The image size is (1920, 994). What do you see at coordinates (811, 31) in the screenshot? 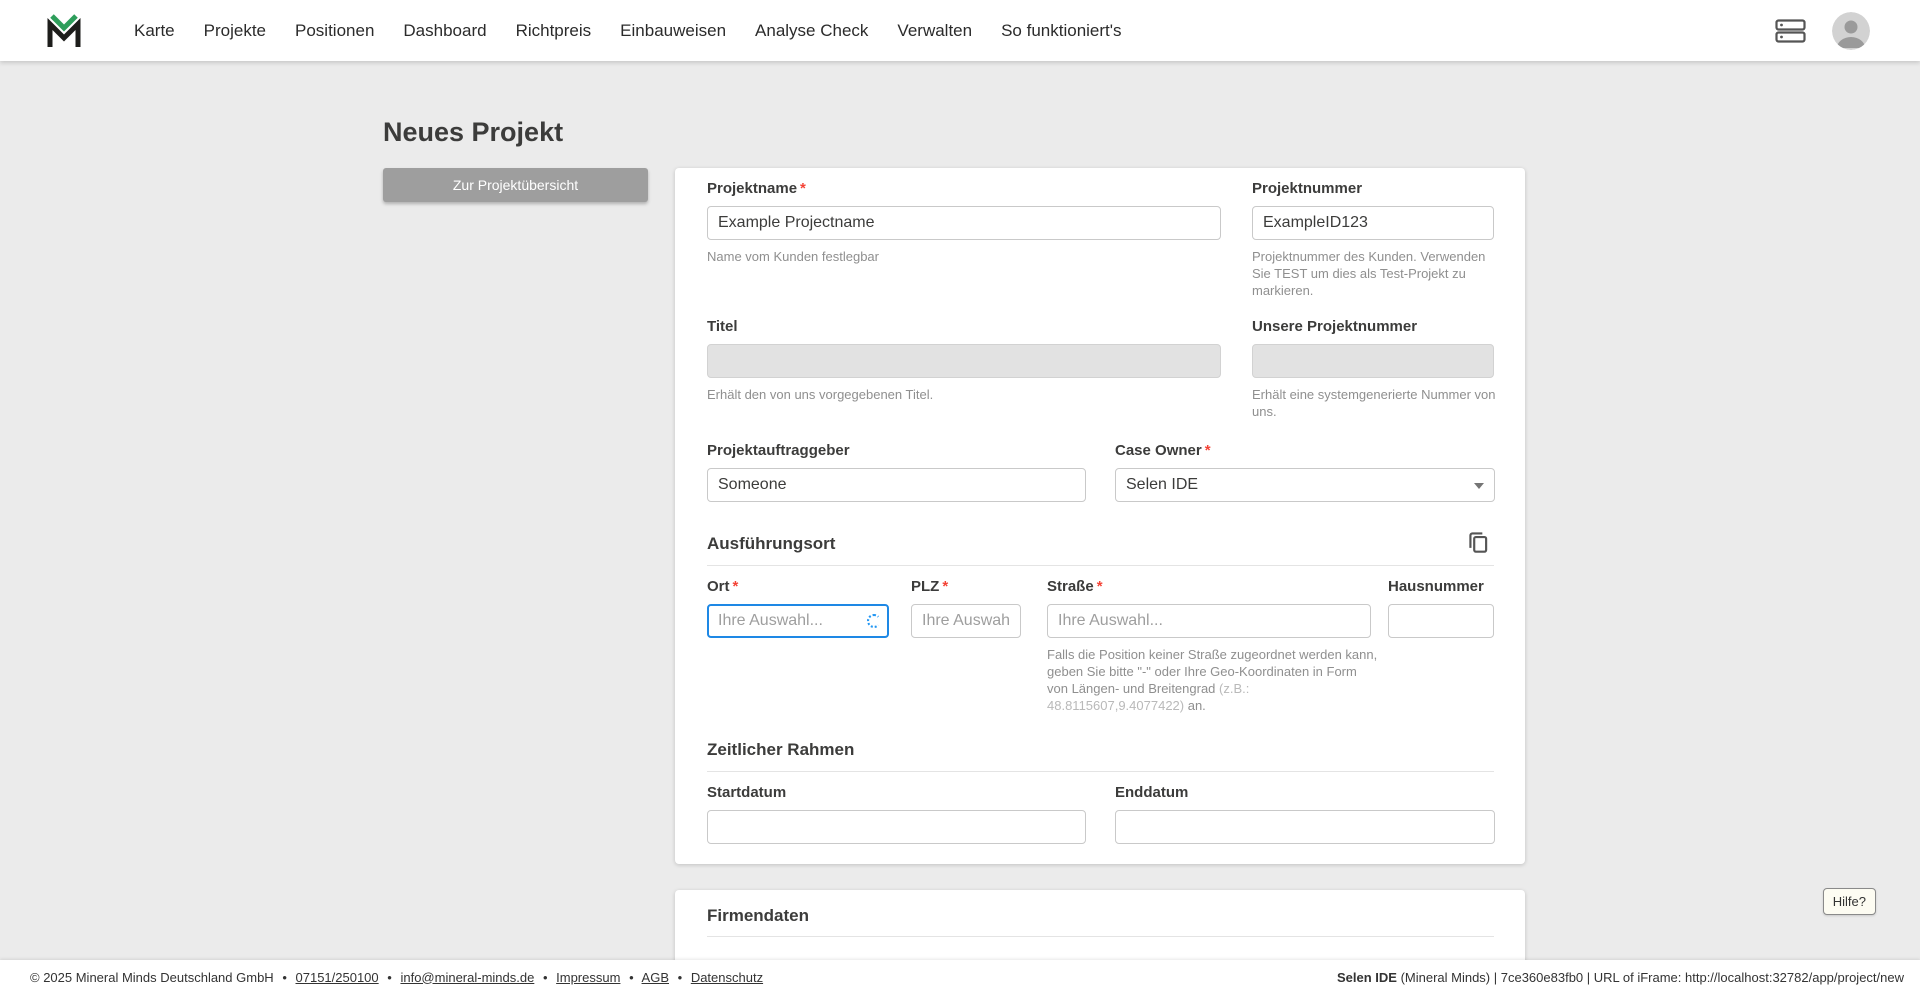
I see `nav-item-analyse-check: Analyse Check` at bounding box center [811, 31].